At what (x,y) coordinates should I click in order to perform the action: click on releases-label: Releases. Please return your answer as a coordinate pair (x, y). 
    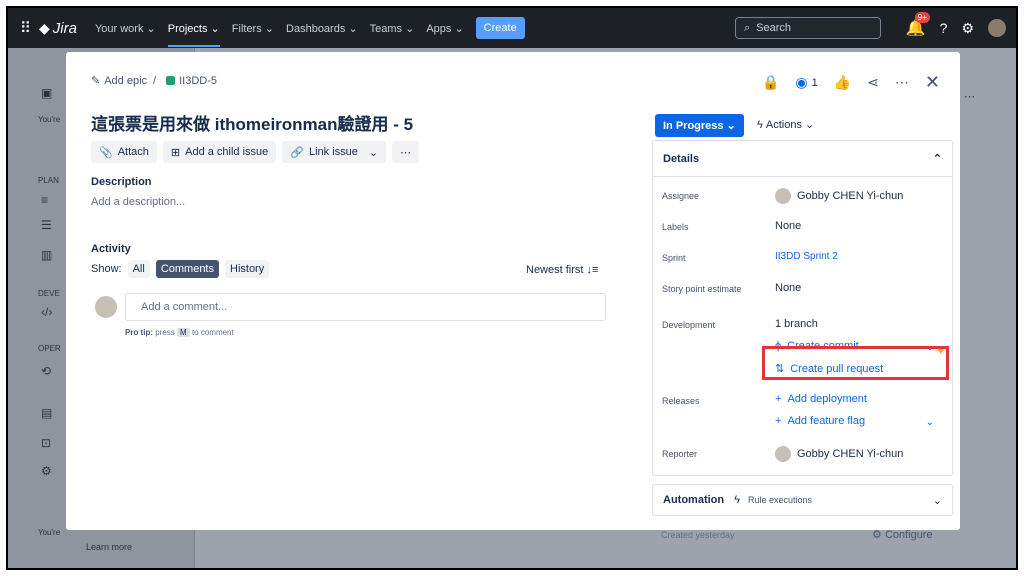
    Looking at the image, I should click on (681, 401).